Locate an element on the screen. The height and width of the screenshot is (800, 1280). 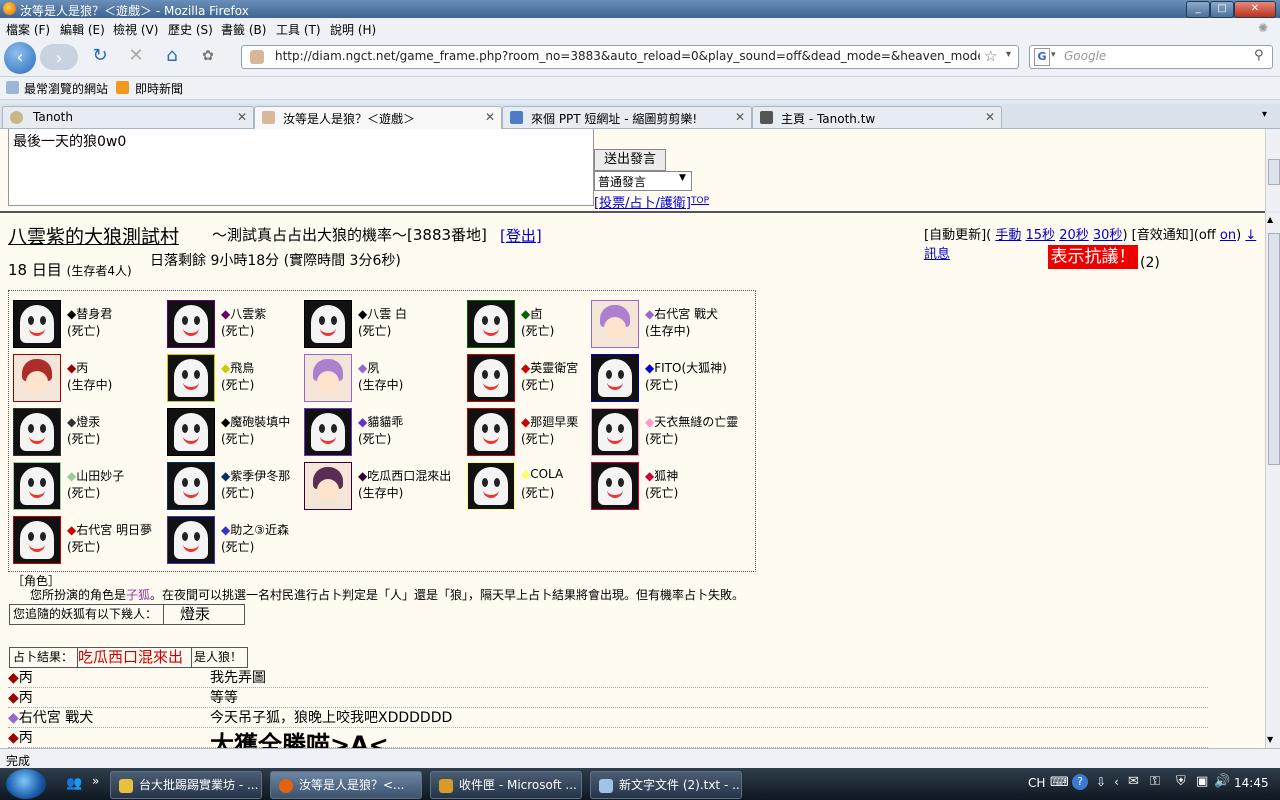
vote-link: [投票/占卜/護衛] is located at coordinates (642, 201).